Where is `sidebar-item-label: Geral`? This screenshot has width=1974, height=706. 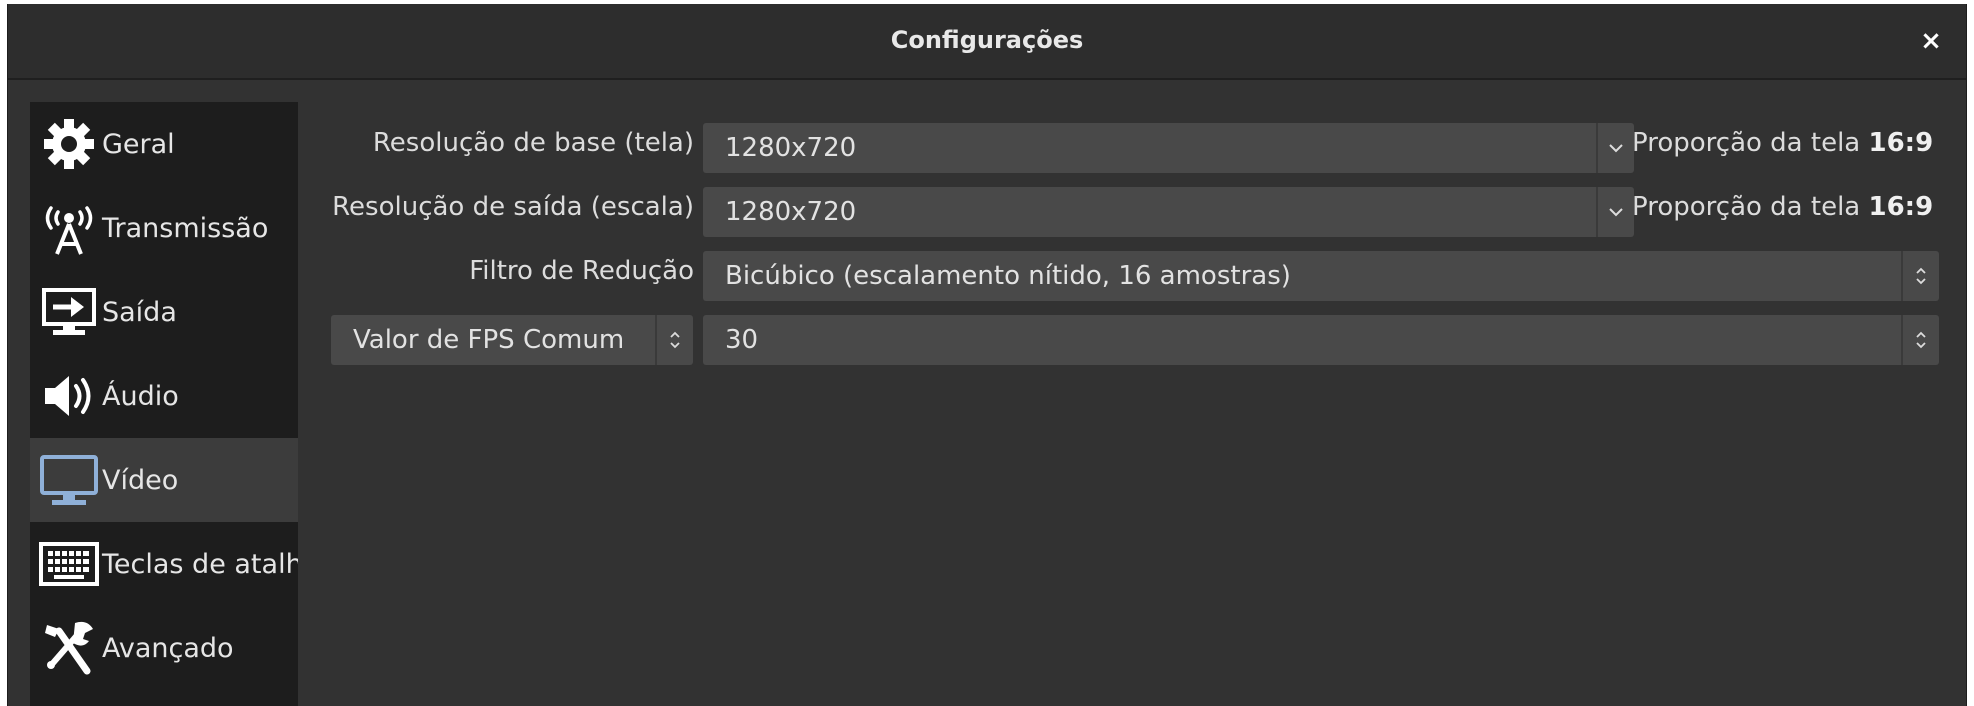
sidebar-item-label: Geral is located at coordinates (138, 144).